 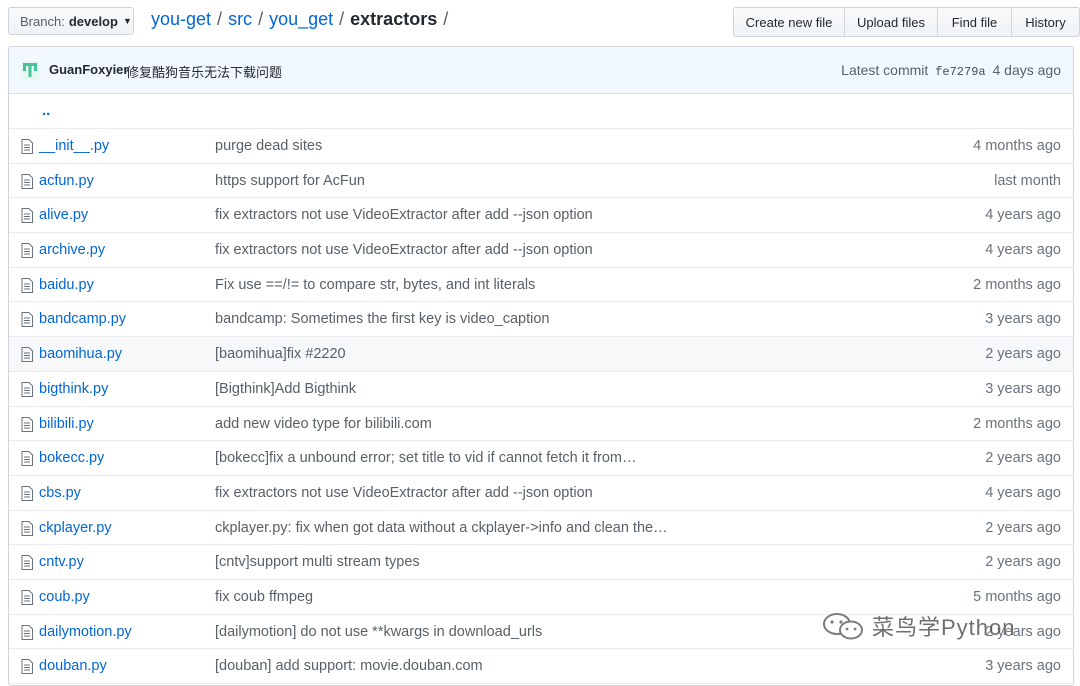 I want to click on latest-commit-info: Latest commit fe7279a 4 days ago, so click(x=951, y=70).